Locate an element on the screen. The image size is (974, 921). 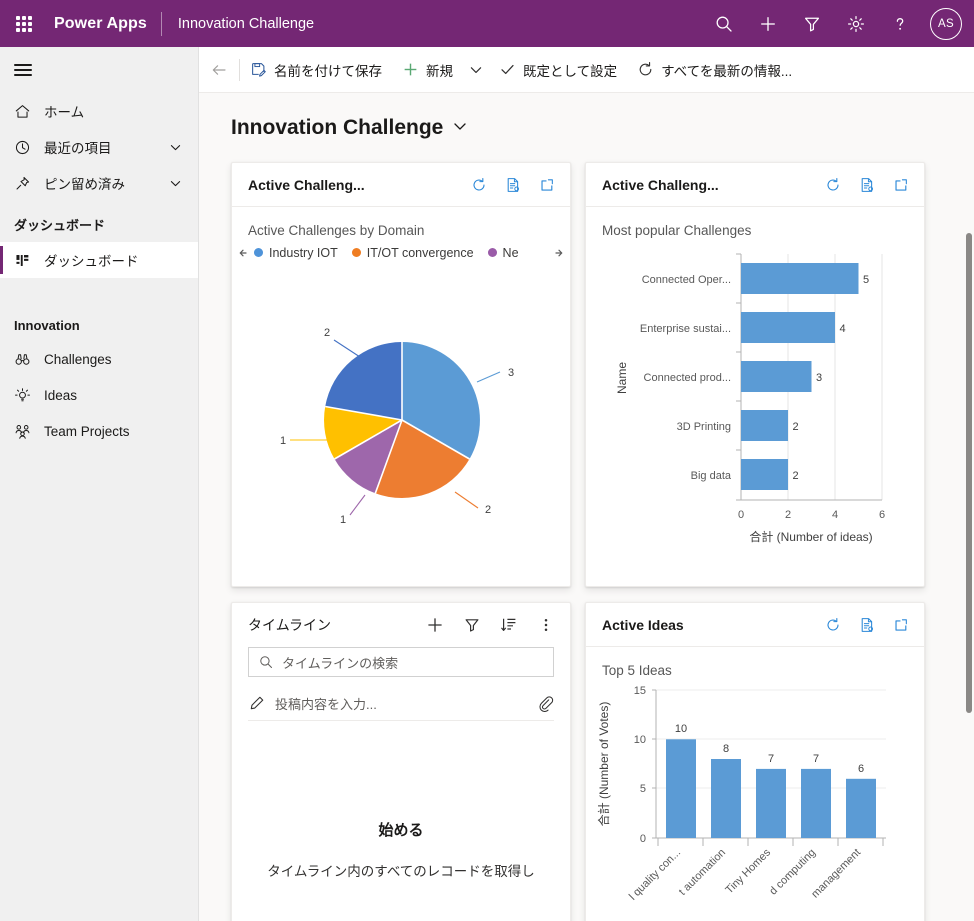
save-as-button: 名前を付けて保存 is located at coordinates (316, 70).